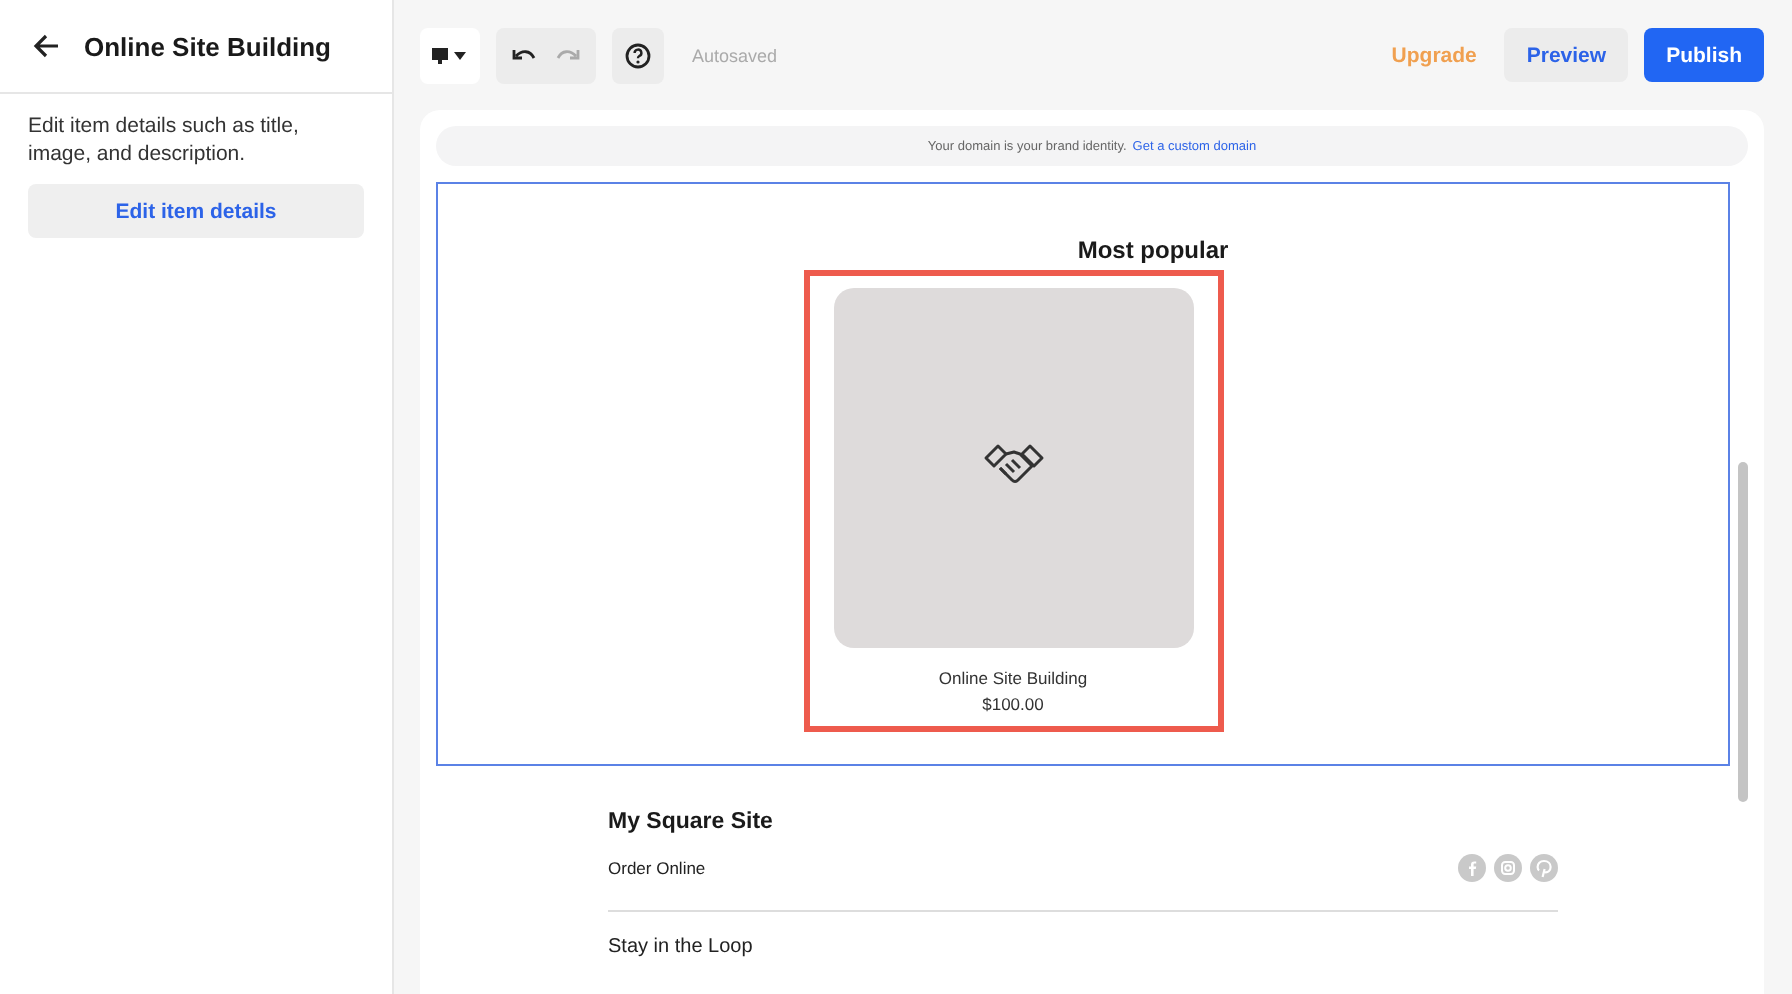 This screenshot has height=994, width=1792. Describe the element at coordinates (1544, 868) in the screenshot. I see `pinterest-icon` at that location.